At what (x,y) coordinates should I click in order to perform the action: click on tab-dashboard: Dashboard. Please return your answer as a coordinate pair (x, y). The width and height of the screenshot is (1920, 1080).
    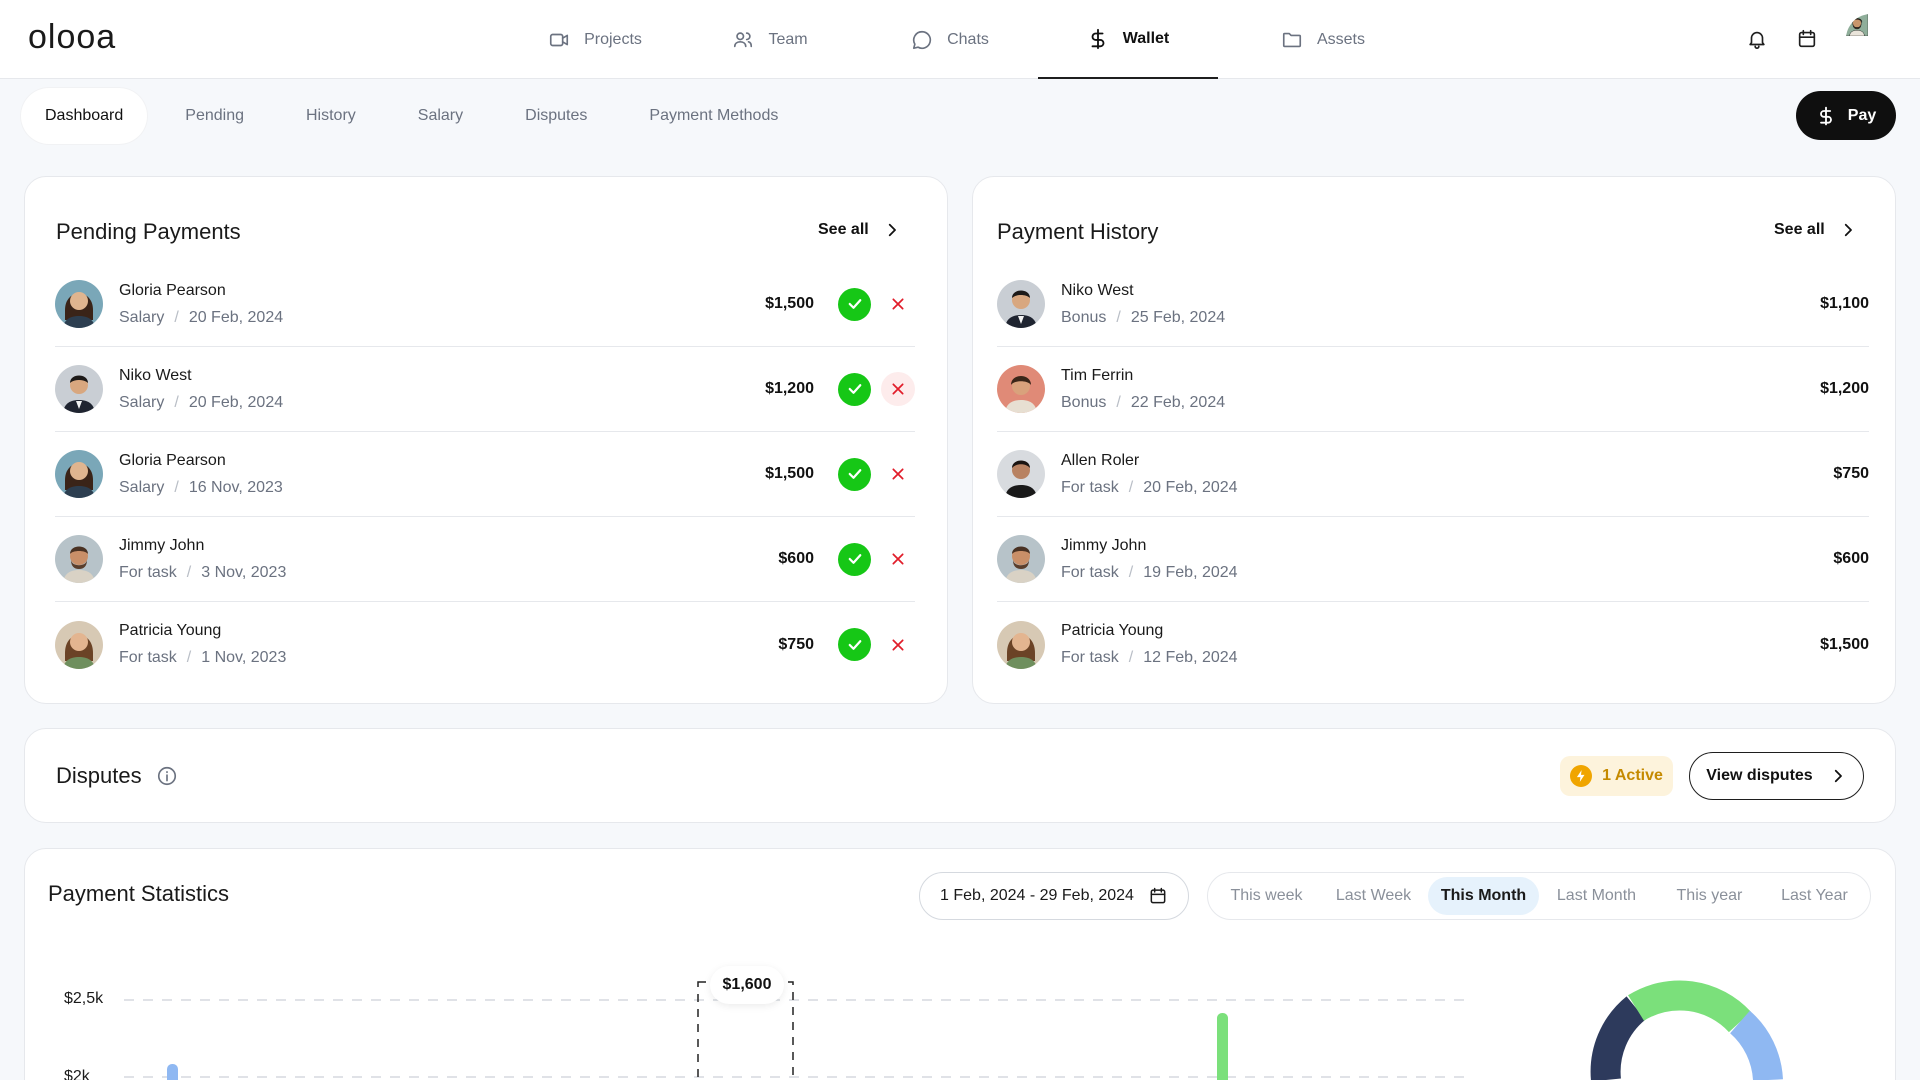
    Looking at the image, I should click on (84, 116).